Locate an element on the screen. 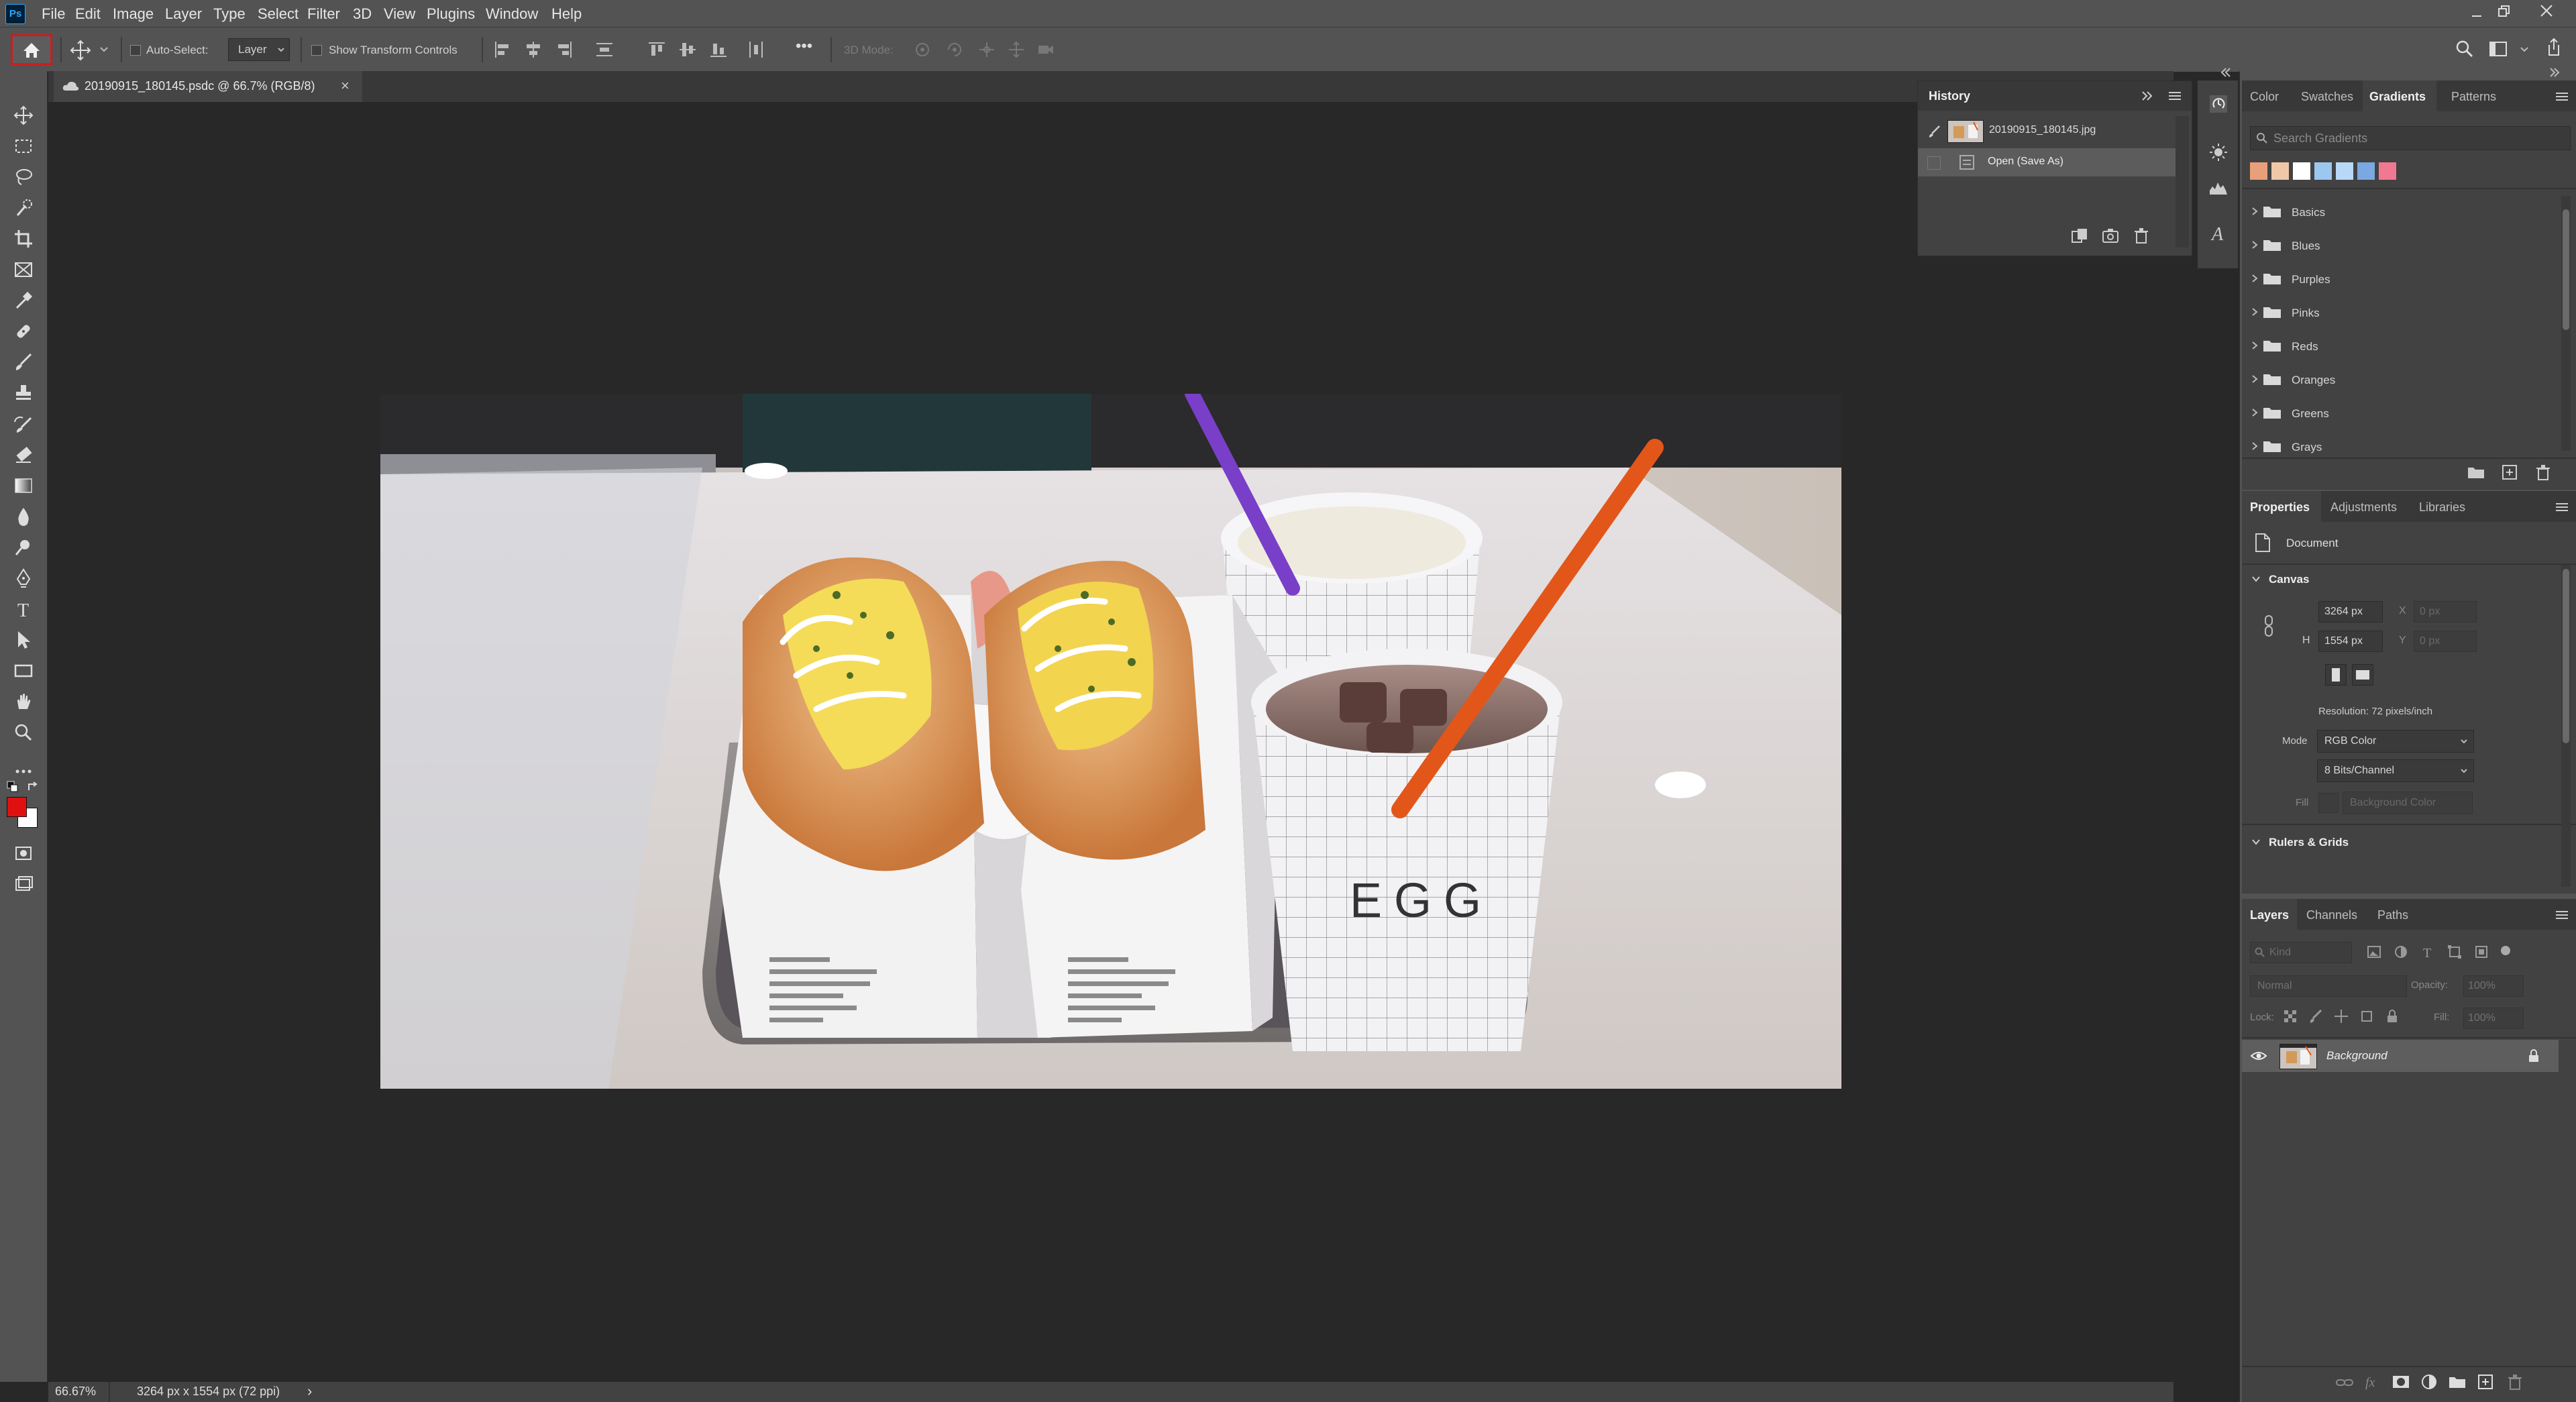 This screenshot has height=1402, width=2576. more-options-button: ••• is located at coordinates (804, 46).